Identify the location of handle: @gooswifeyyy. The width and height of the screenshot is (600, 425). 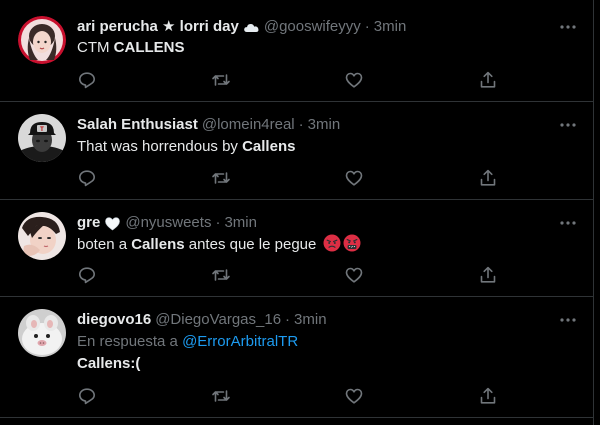
(312, 27).